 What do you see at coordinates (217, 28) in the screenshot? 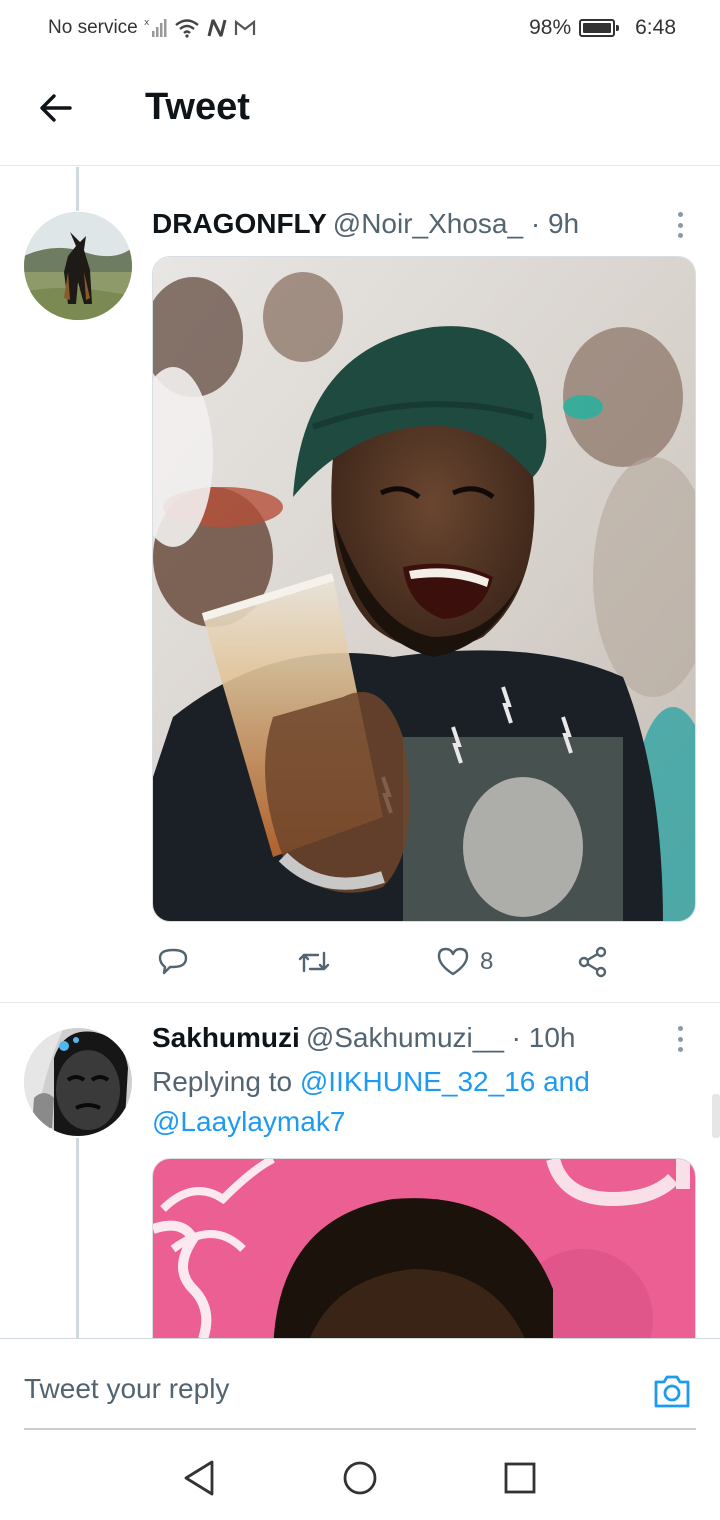
I see `nfc-icon` at bounding box center [217, 28].